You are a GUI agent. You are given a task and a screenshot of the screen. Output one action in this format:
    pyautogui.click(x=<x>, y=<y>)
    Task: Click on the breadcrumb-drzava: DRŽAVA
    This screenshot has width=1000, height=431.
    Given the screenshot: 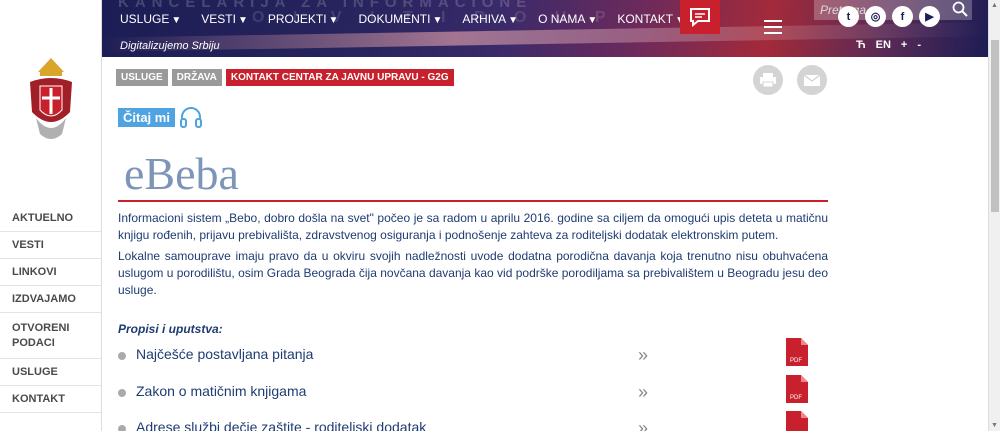 What is the action you would take?
    pyautogui.click(x=196, y=77)
    